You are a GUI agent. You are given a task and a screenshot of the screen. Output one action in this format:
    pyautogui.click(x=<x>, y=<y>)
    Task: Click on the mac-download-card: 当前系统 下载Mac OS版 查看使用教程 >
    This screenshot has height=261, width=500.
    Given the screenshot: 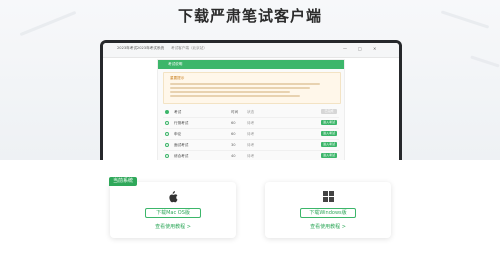 What is the action you would take?
    pyautogui.click(x=172, y=207)
    